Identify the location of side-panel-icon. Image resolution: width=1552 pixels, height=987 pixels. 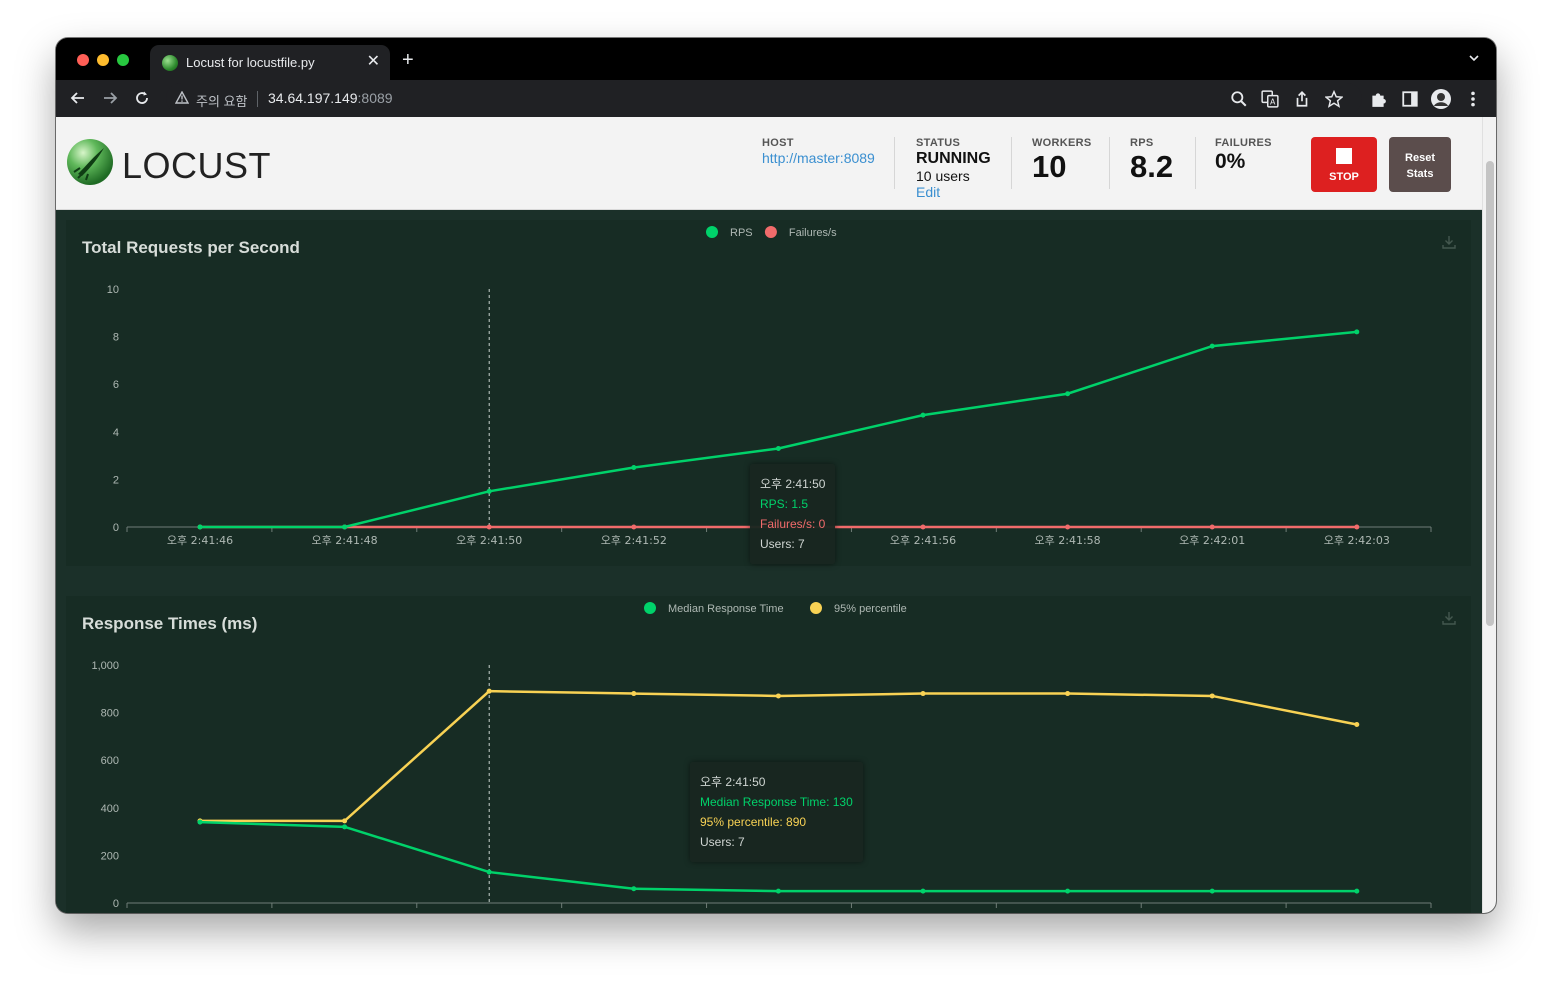
(1410, 99).